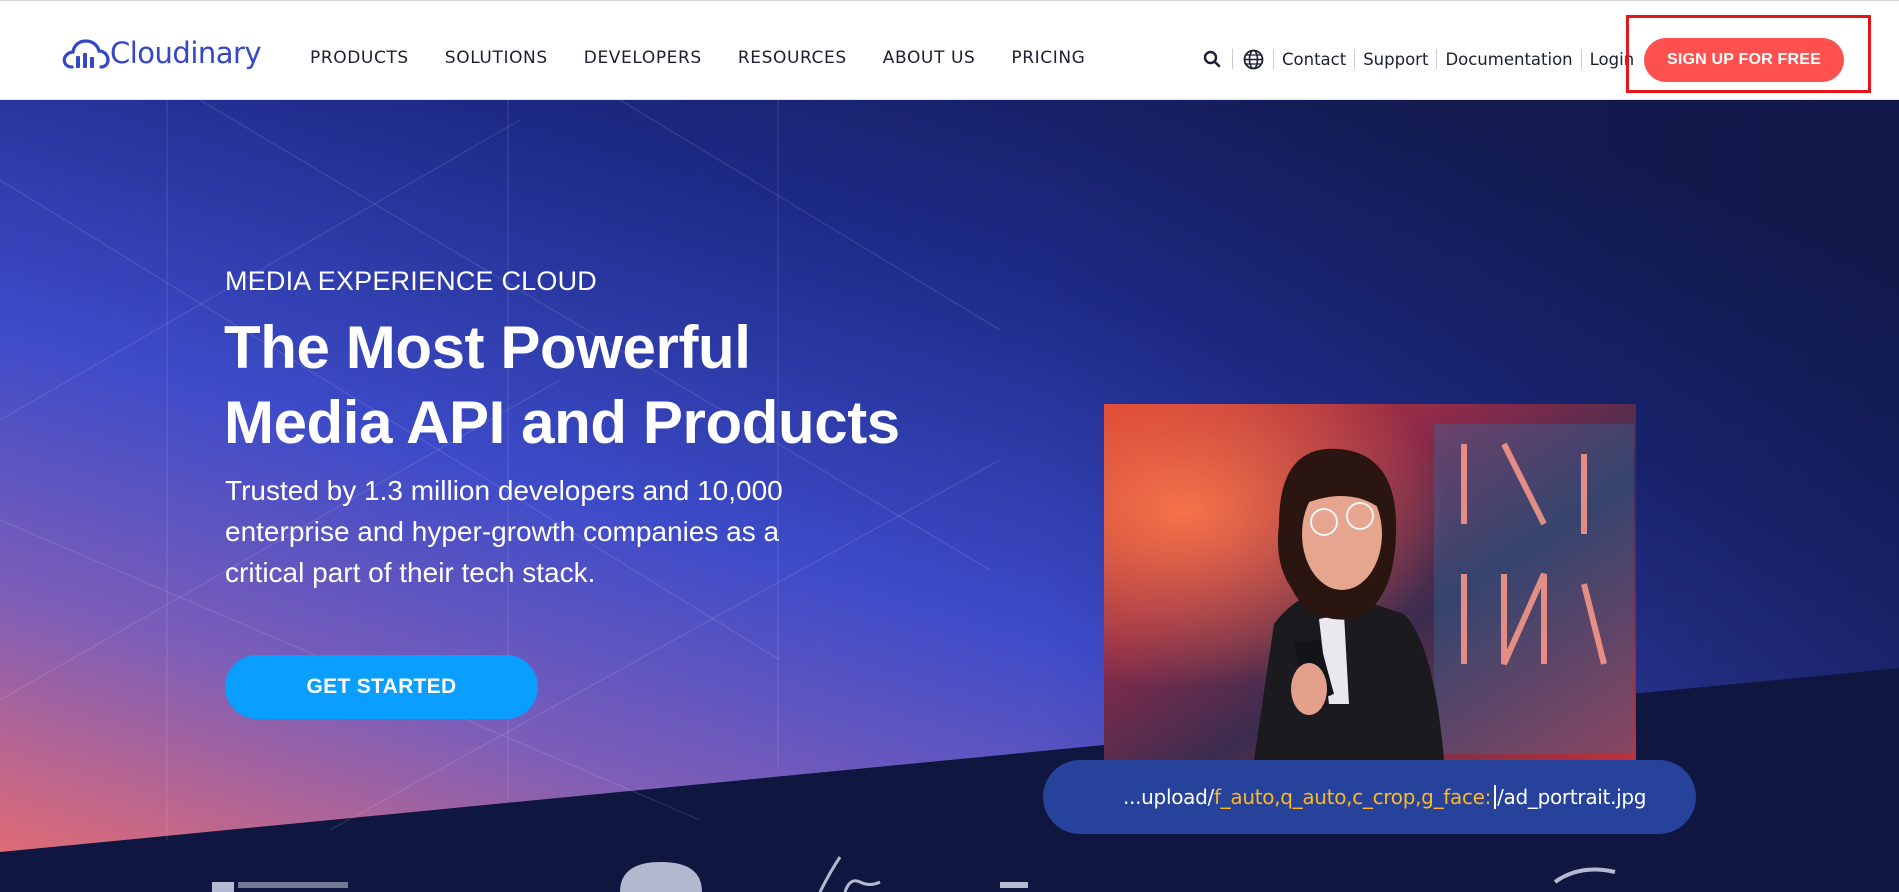 Image resolution: width=1899 pixels, height=892 pixels. What do you see at coordinates (1253, 59) in the screenshot?
I see `globe-icon` at bounding box center [1253, 59].